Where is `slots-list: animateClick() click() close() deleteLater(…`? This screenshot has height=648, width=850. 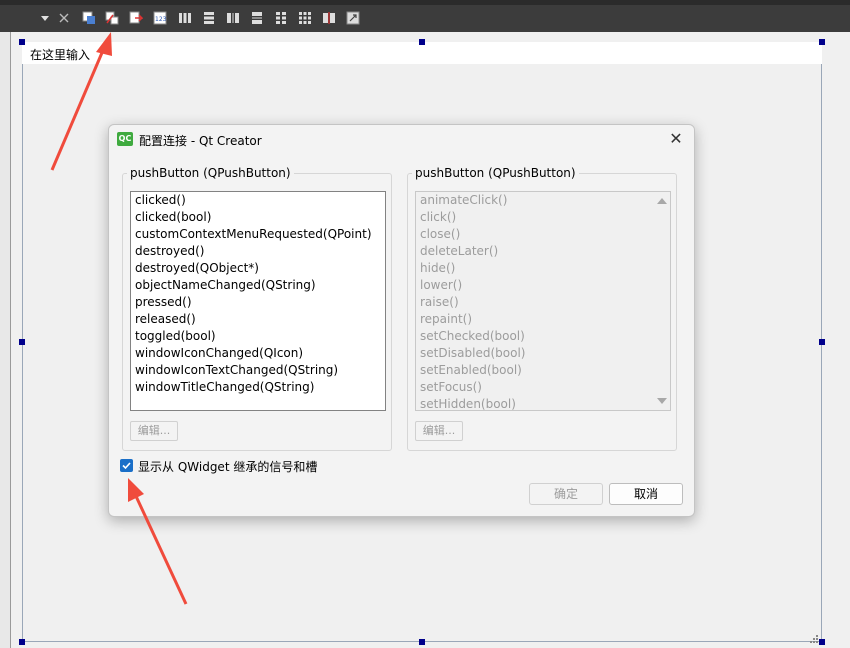
slots-list: animateClick() click() close() deleteLater(… is located at coordinates (543, 301).